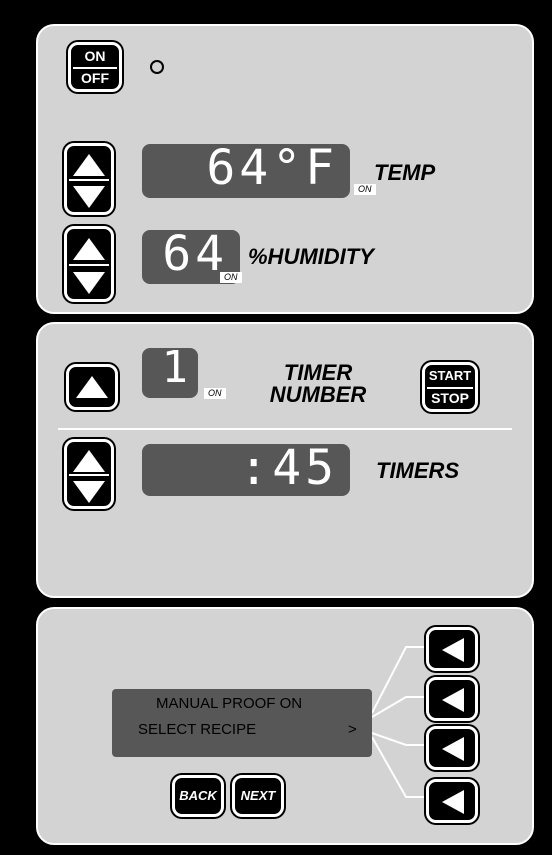 The height and width of the screenshot is (855, 552). I want to click on timers-up-down-button, so click(89, 474).